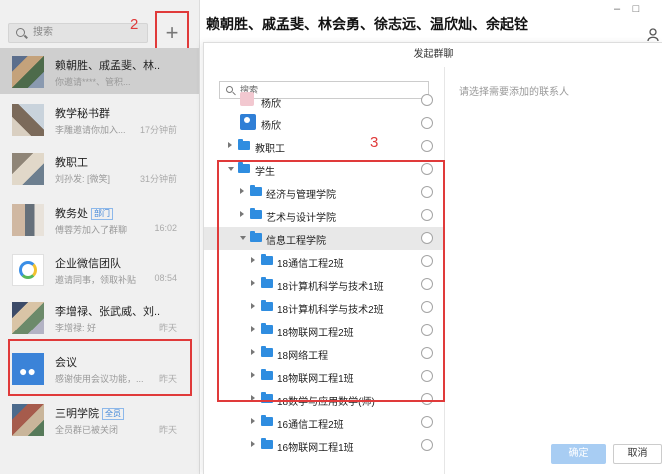 The height and width of the screenshot is (474, 662). Describe the element at coordinates (88, 264) in the screenshot. I see `conversation-name: 企业微信团队` at that location.